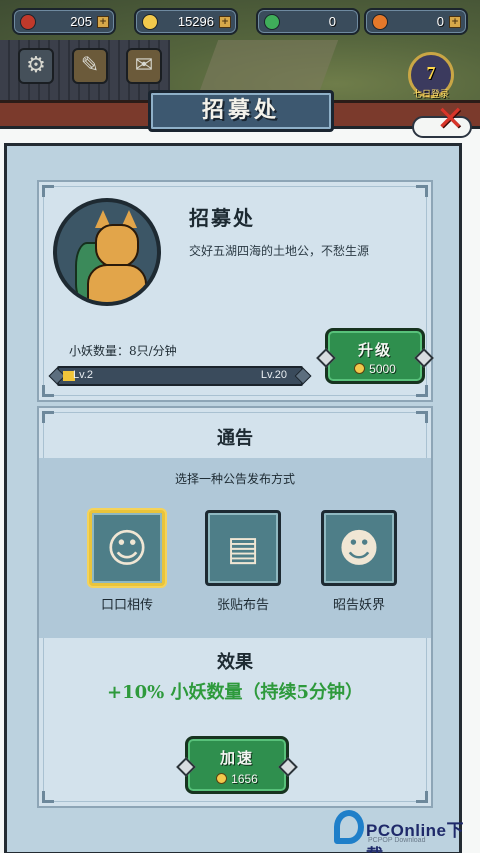 The height and width of the screenshot is (853, 480). I want to click on settings-button: ⚙, so click(36, 66).